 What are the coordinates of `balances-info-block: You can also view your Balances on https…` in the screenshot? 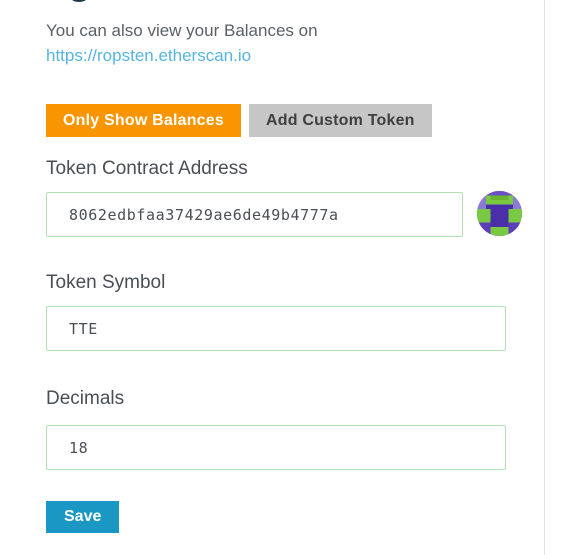 It's located at (271, 43).